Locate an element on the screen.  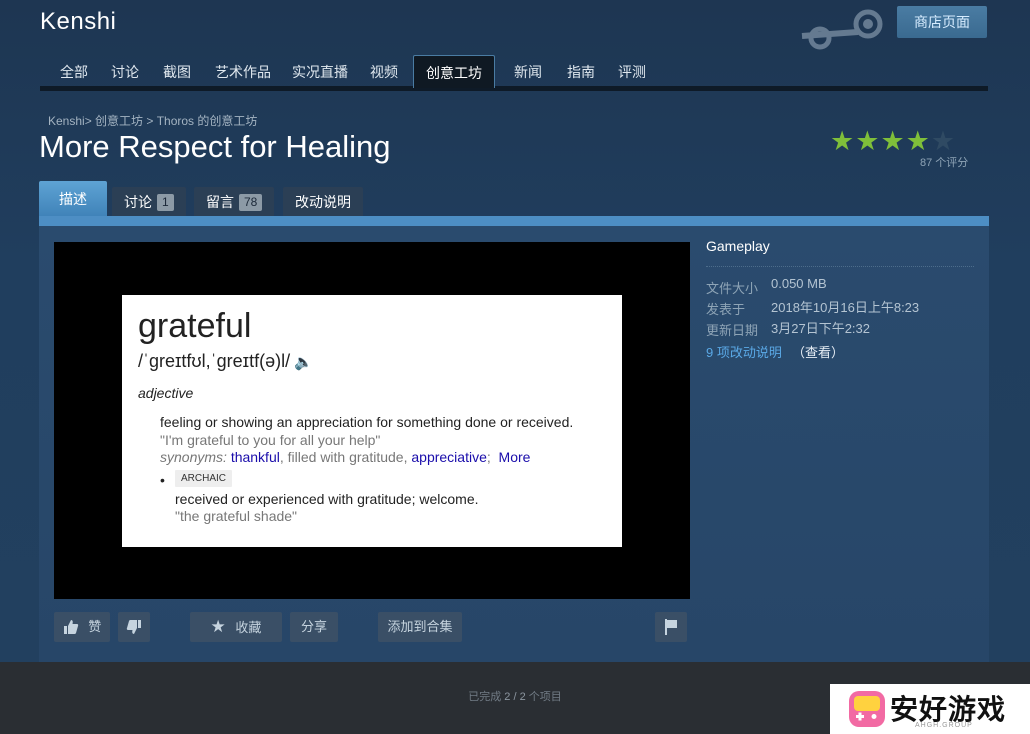
add-to-collection-button: 添加到合集 is located at coordinates (420, 627).